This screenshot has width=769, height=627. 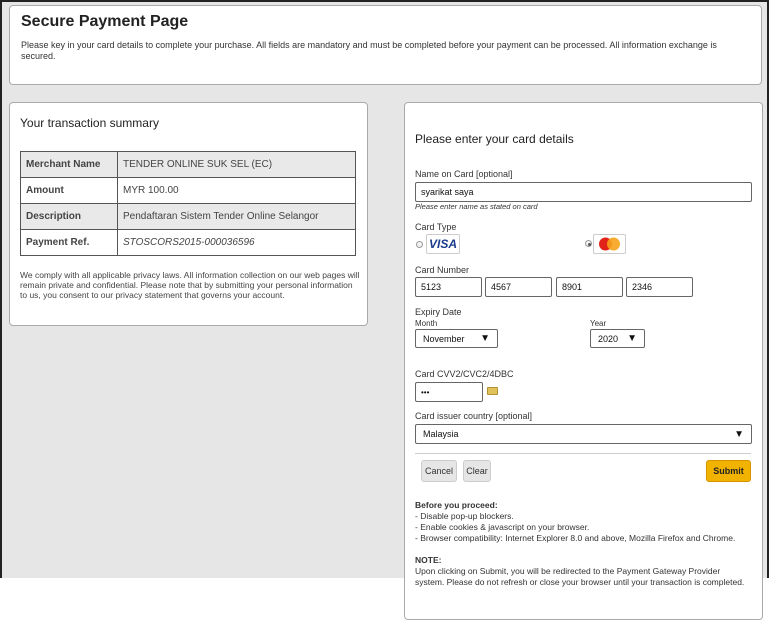 I want to click on cvv-help-icon, so click(x=492, y=391).